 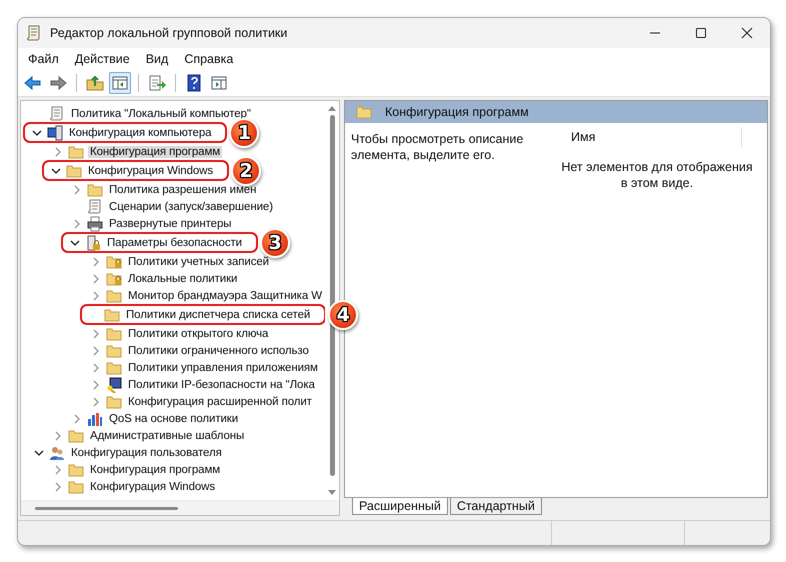 I want to click on tree-item: Политики открытого ключа, so click(x=198, y=334).